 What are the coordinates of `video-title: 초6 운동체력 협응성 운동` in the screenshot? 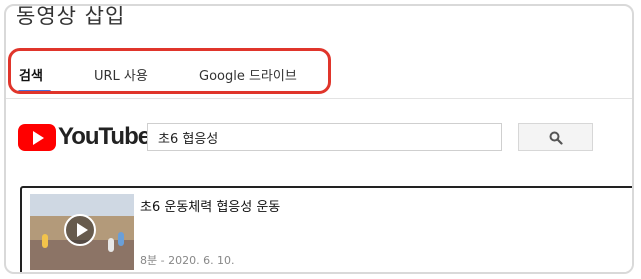 It's located at (210, 205).